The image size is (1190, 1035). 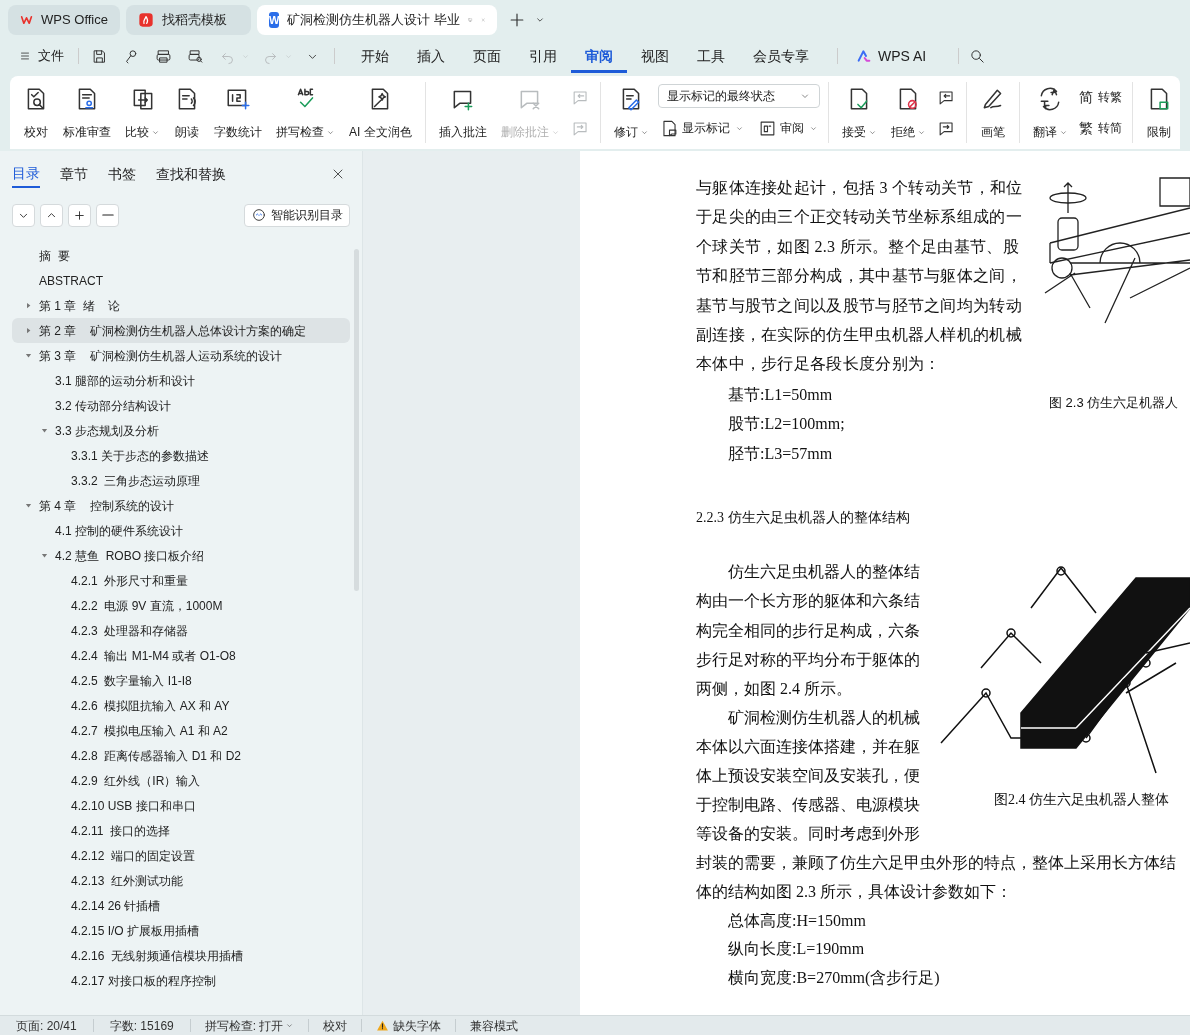 I want to click on outline-item: 4.2.3 处理器和存储器, so click(x=181, y=630).